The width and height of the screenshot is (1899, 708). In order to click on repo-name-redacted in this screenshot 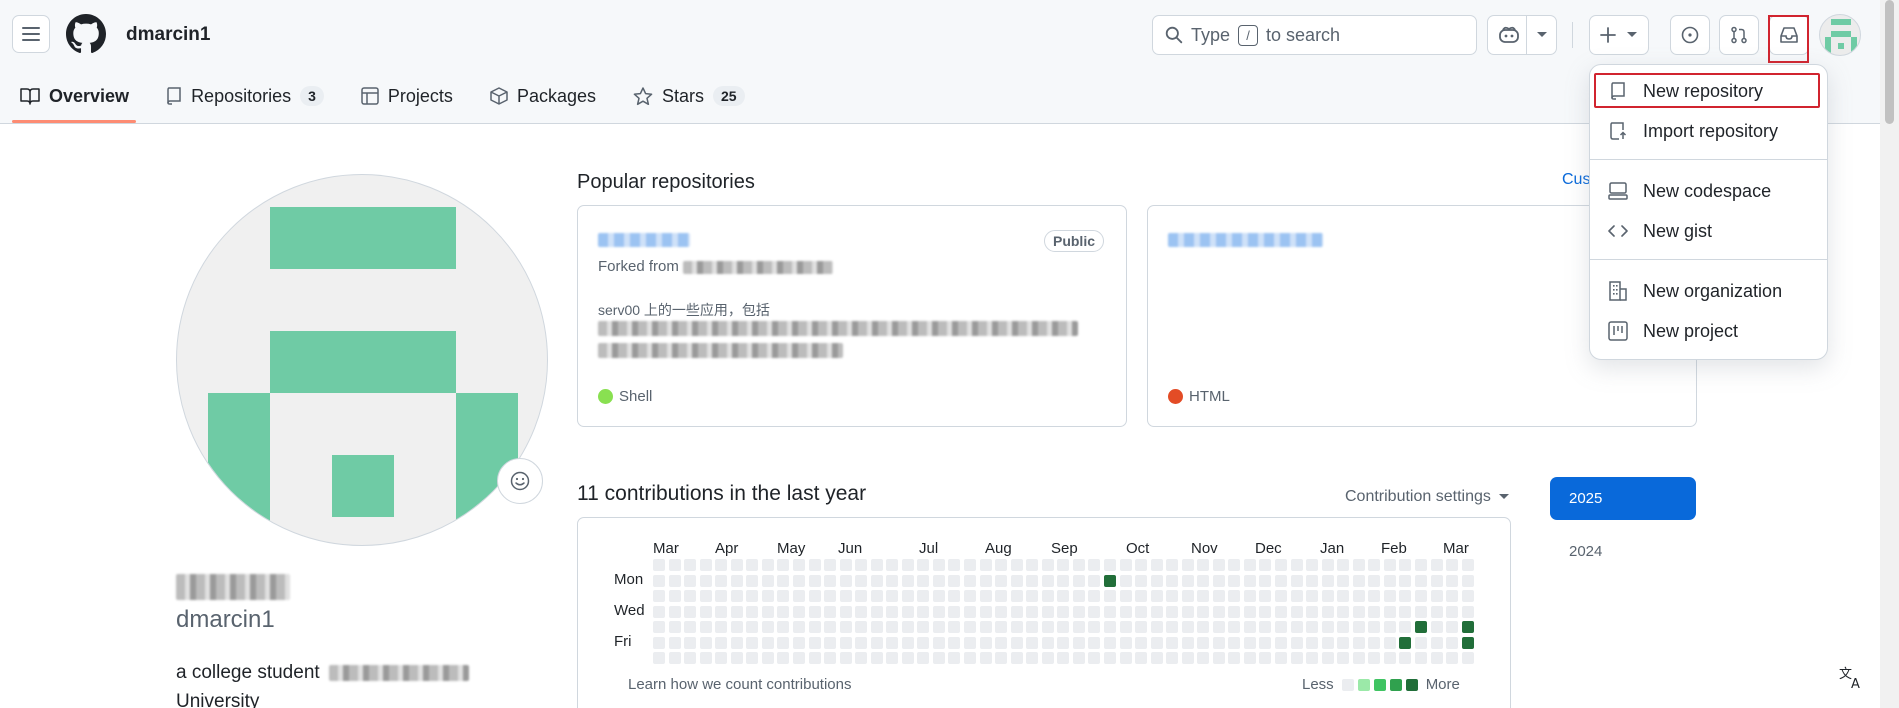, I will do `click(1245, 240)`.